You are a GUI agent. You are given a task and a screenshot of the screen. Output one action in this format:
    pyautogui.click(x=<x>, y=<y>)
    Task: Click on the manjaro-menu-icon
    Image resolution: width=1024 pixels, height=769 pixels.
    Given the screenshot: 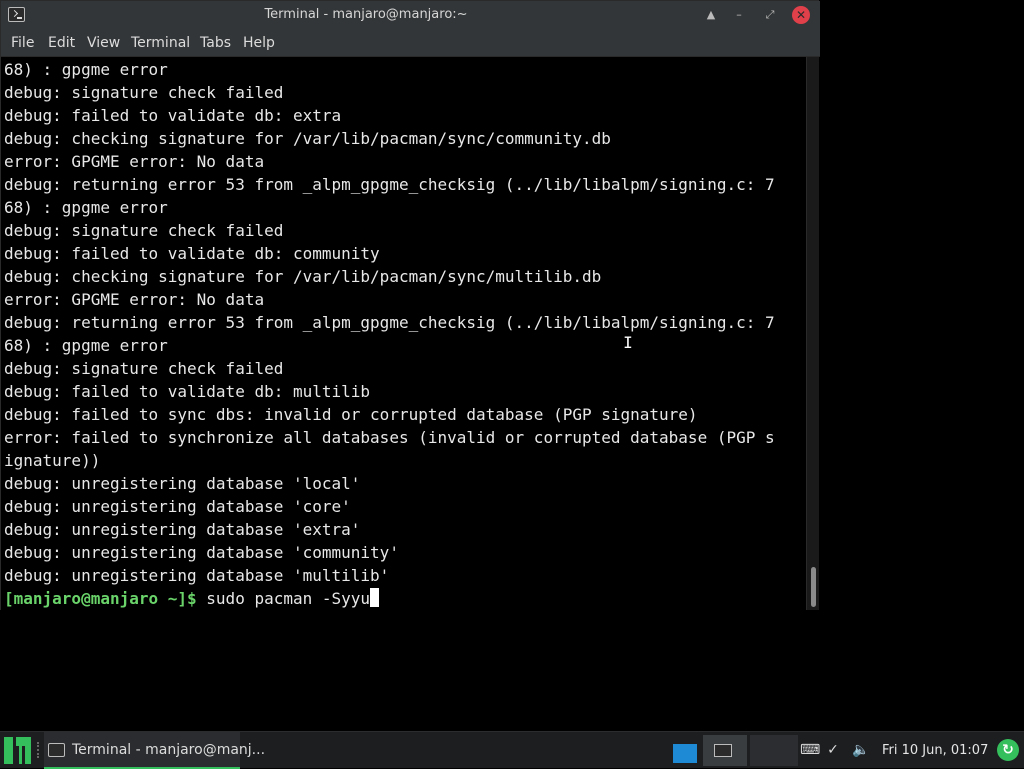 What is the action you would take?
    pyautogui.click(x=17, y=750)
    